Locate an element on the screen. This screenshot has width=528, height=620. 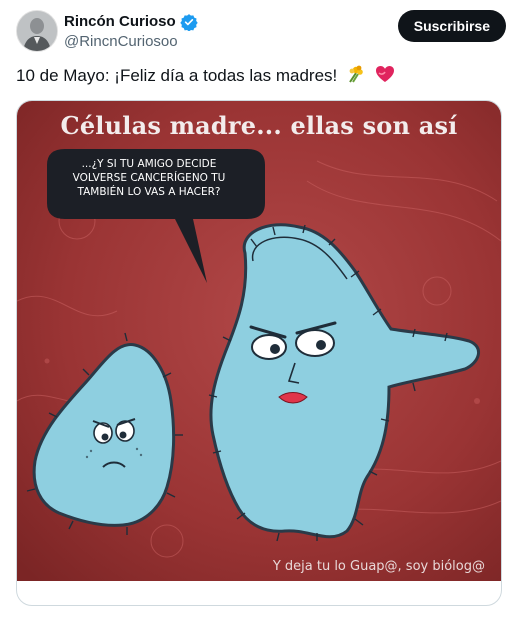
author-display-name: Rincón Curioso is located at coordinates (131, 22).